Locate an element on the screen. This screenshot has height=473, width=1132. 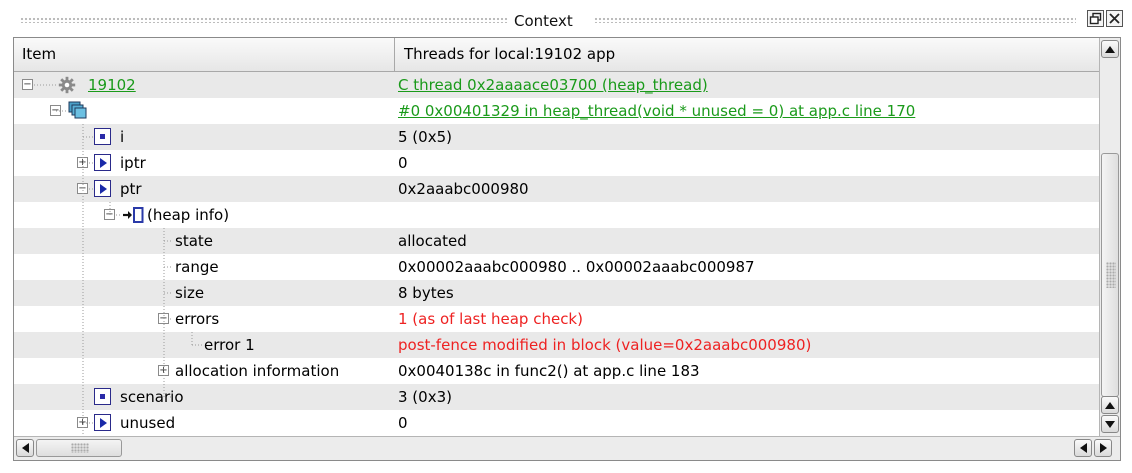
titlebar-grip-right is located at coordinates (835, 20).